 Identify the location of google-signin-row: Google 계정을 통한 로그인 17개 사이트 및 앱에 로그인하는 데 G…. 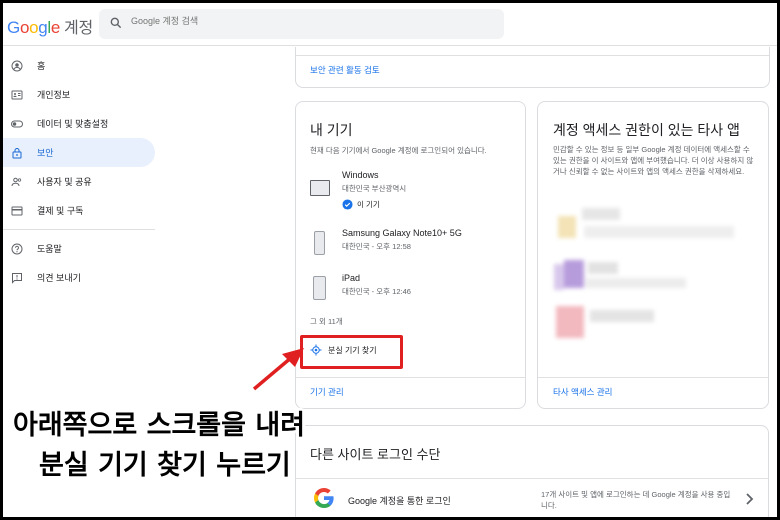
(532, 497).